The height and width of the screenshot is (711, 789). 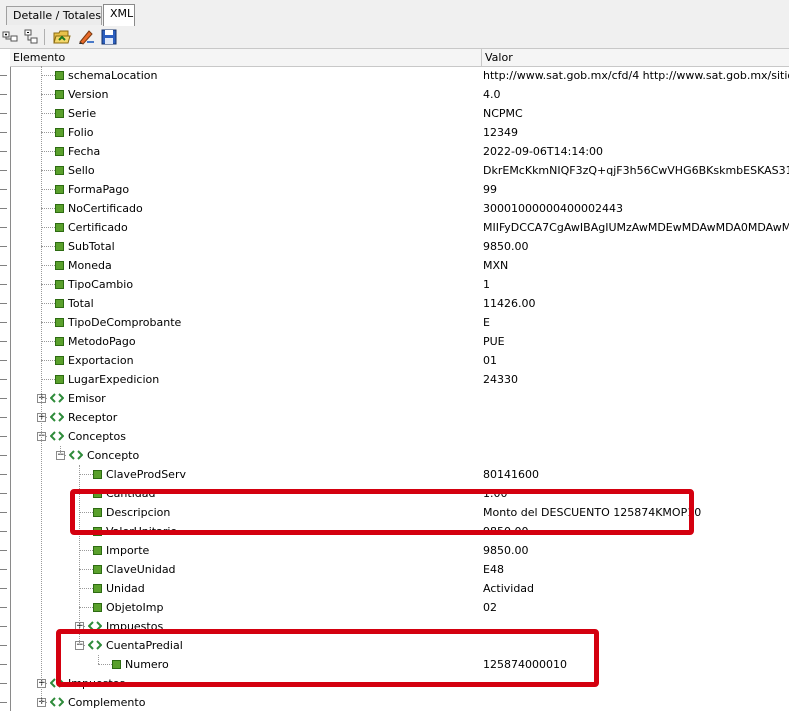 I want to click on table-row: Serie NCPMC, so click(x=400, y=113).